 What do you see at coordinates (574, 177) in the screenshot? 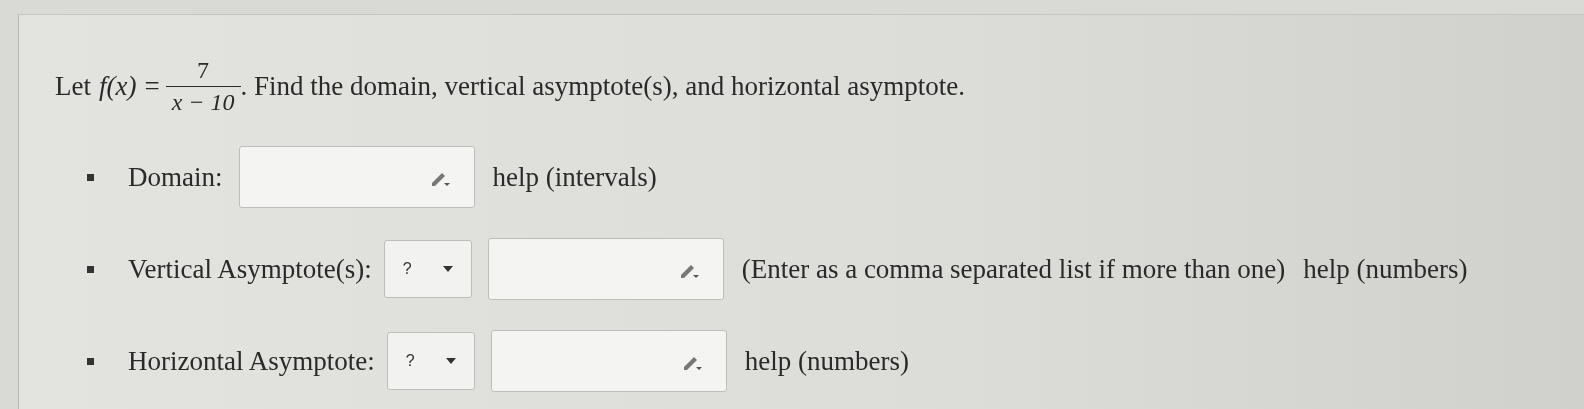
I see `help-link: help (intervals)` at bounding box center [574, 177].